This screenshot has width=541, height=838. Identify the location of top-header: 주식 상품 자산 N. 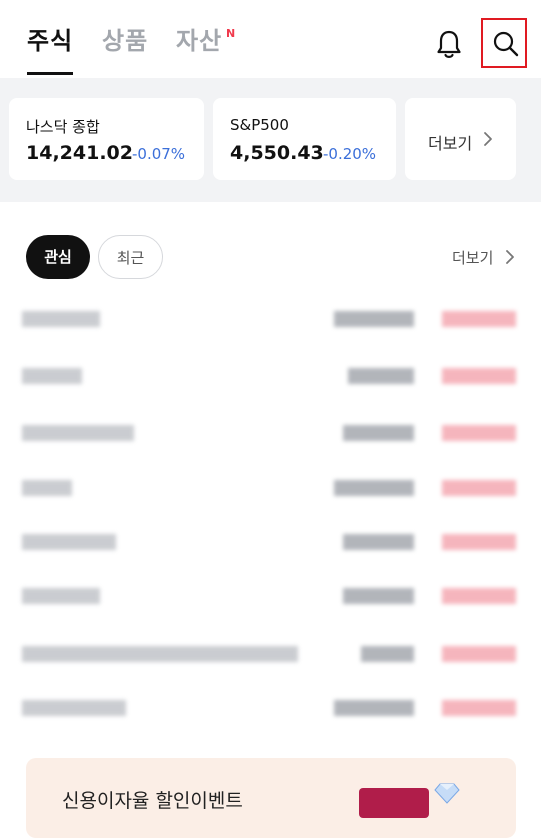
(270, 39).